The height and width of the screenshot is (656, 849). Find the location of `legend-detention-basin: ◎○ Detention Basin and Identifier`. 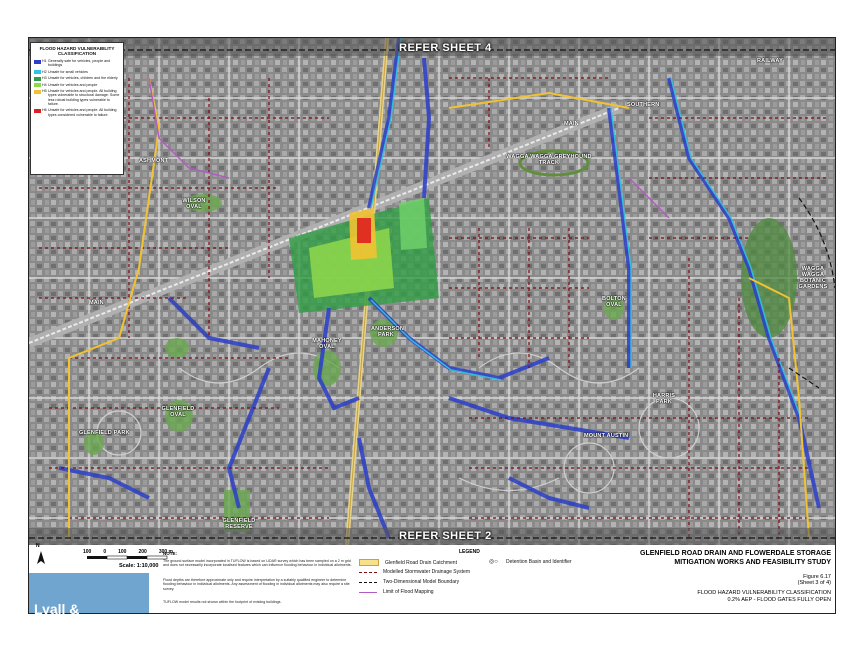

legend-detention-basin: ◎○ Detention Basin and Identifier is located at coordinates (530, 562).